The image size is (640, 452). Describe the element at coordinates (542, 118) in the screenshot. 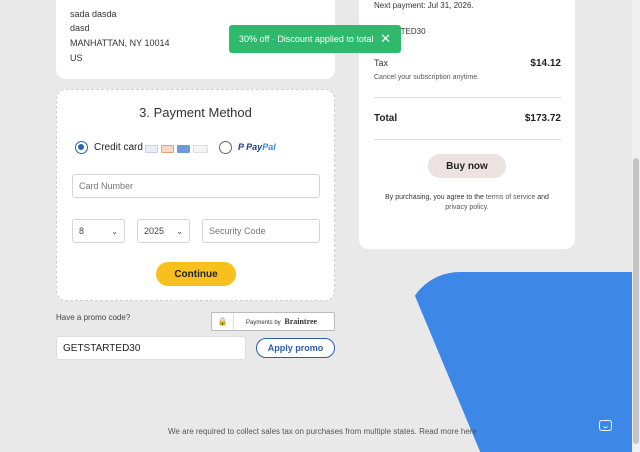

I see `total-value: $173.72` at that location.